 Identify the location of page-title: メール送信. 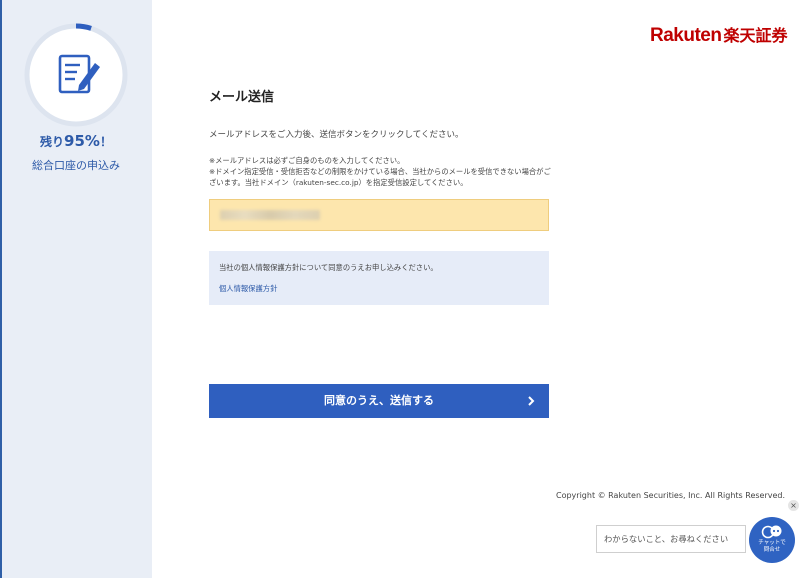
(242, 97).